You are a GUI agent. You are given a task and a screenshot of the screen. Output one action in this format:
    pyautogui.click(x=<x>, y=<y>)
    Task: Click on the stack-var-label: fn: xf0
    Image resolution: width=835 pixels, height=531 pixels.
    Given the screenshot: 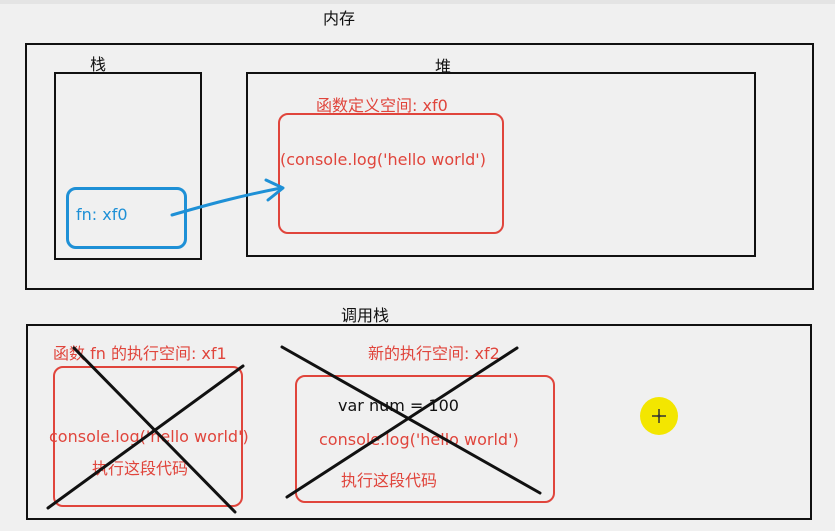 What is the action you would take?
    pyautogui.click(x=102, y=214)
    